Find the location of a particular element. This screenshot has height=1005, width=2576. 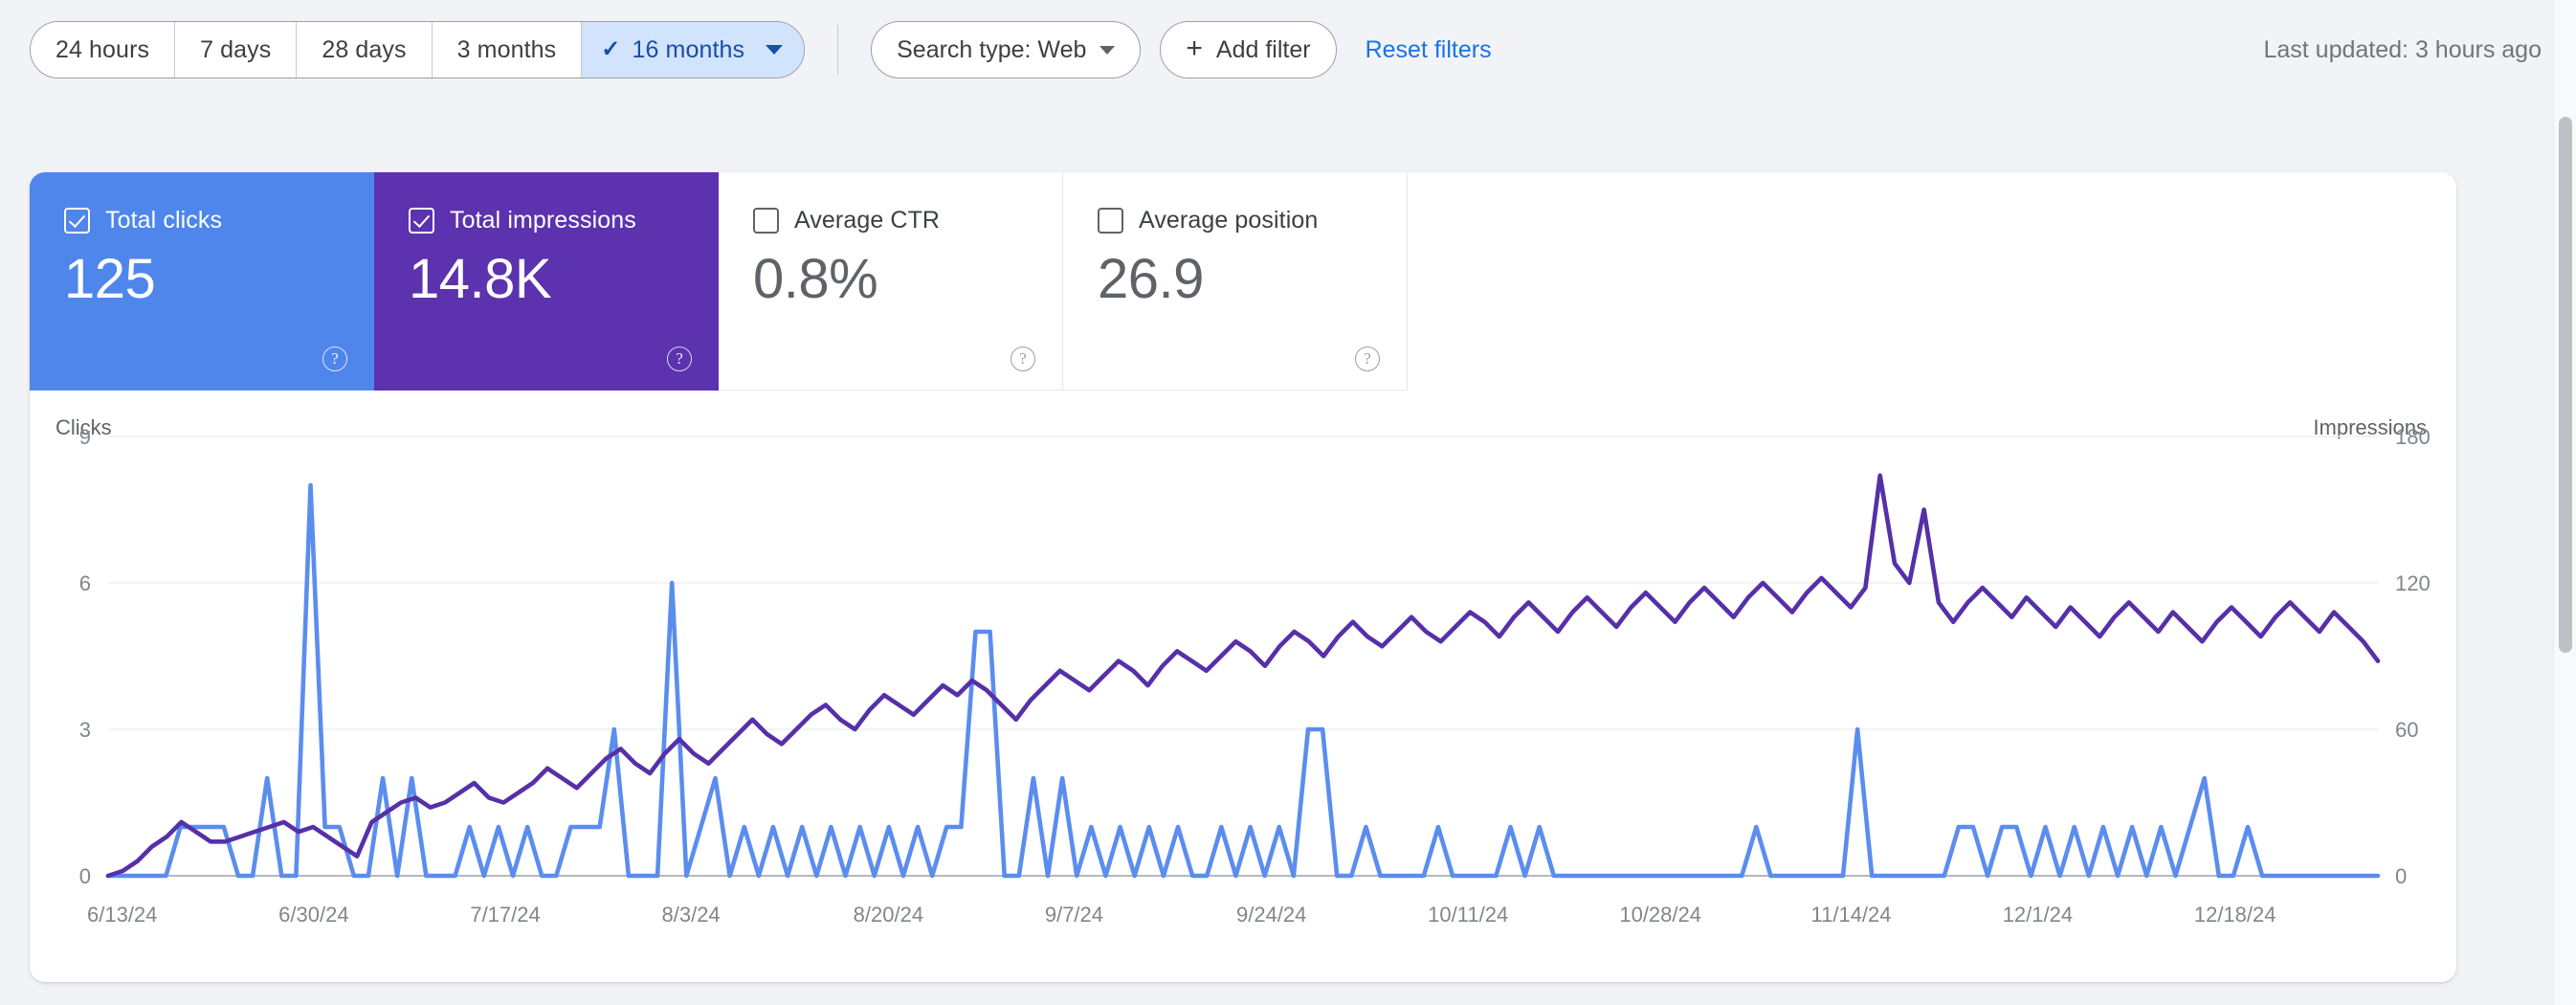

date-range-option-label: 28 days is located at coordinates (364, 49).